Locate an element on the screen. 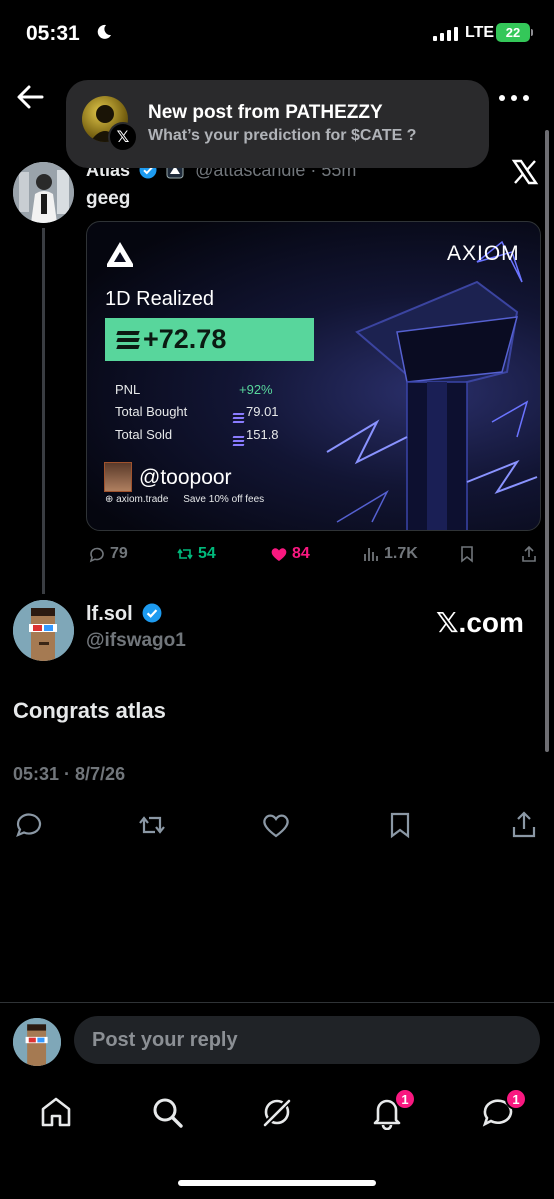  card-pnl-box: +72.78 is located at coordinates (209, 339).